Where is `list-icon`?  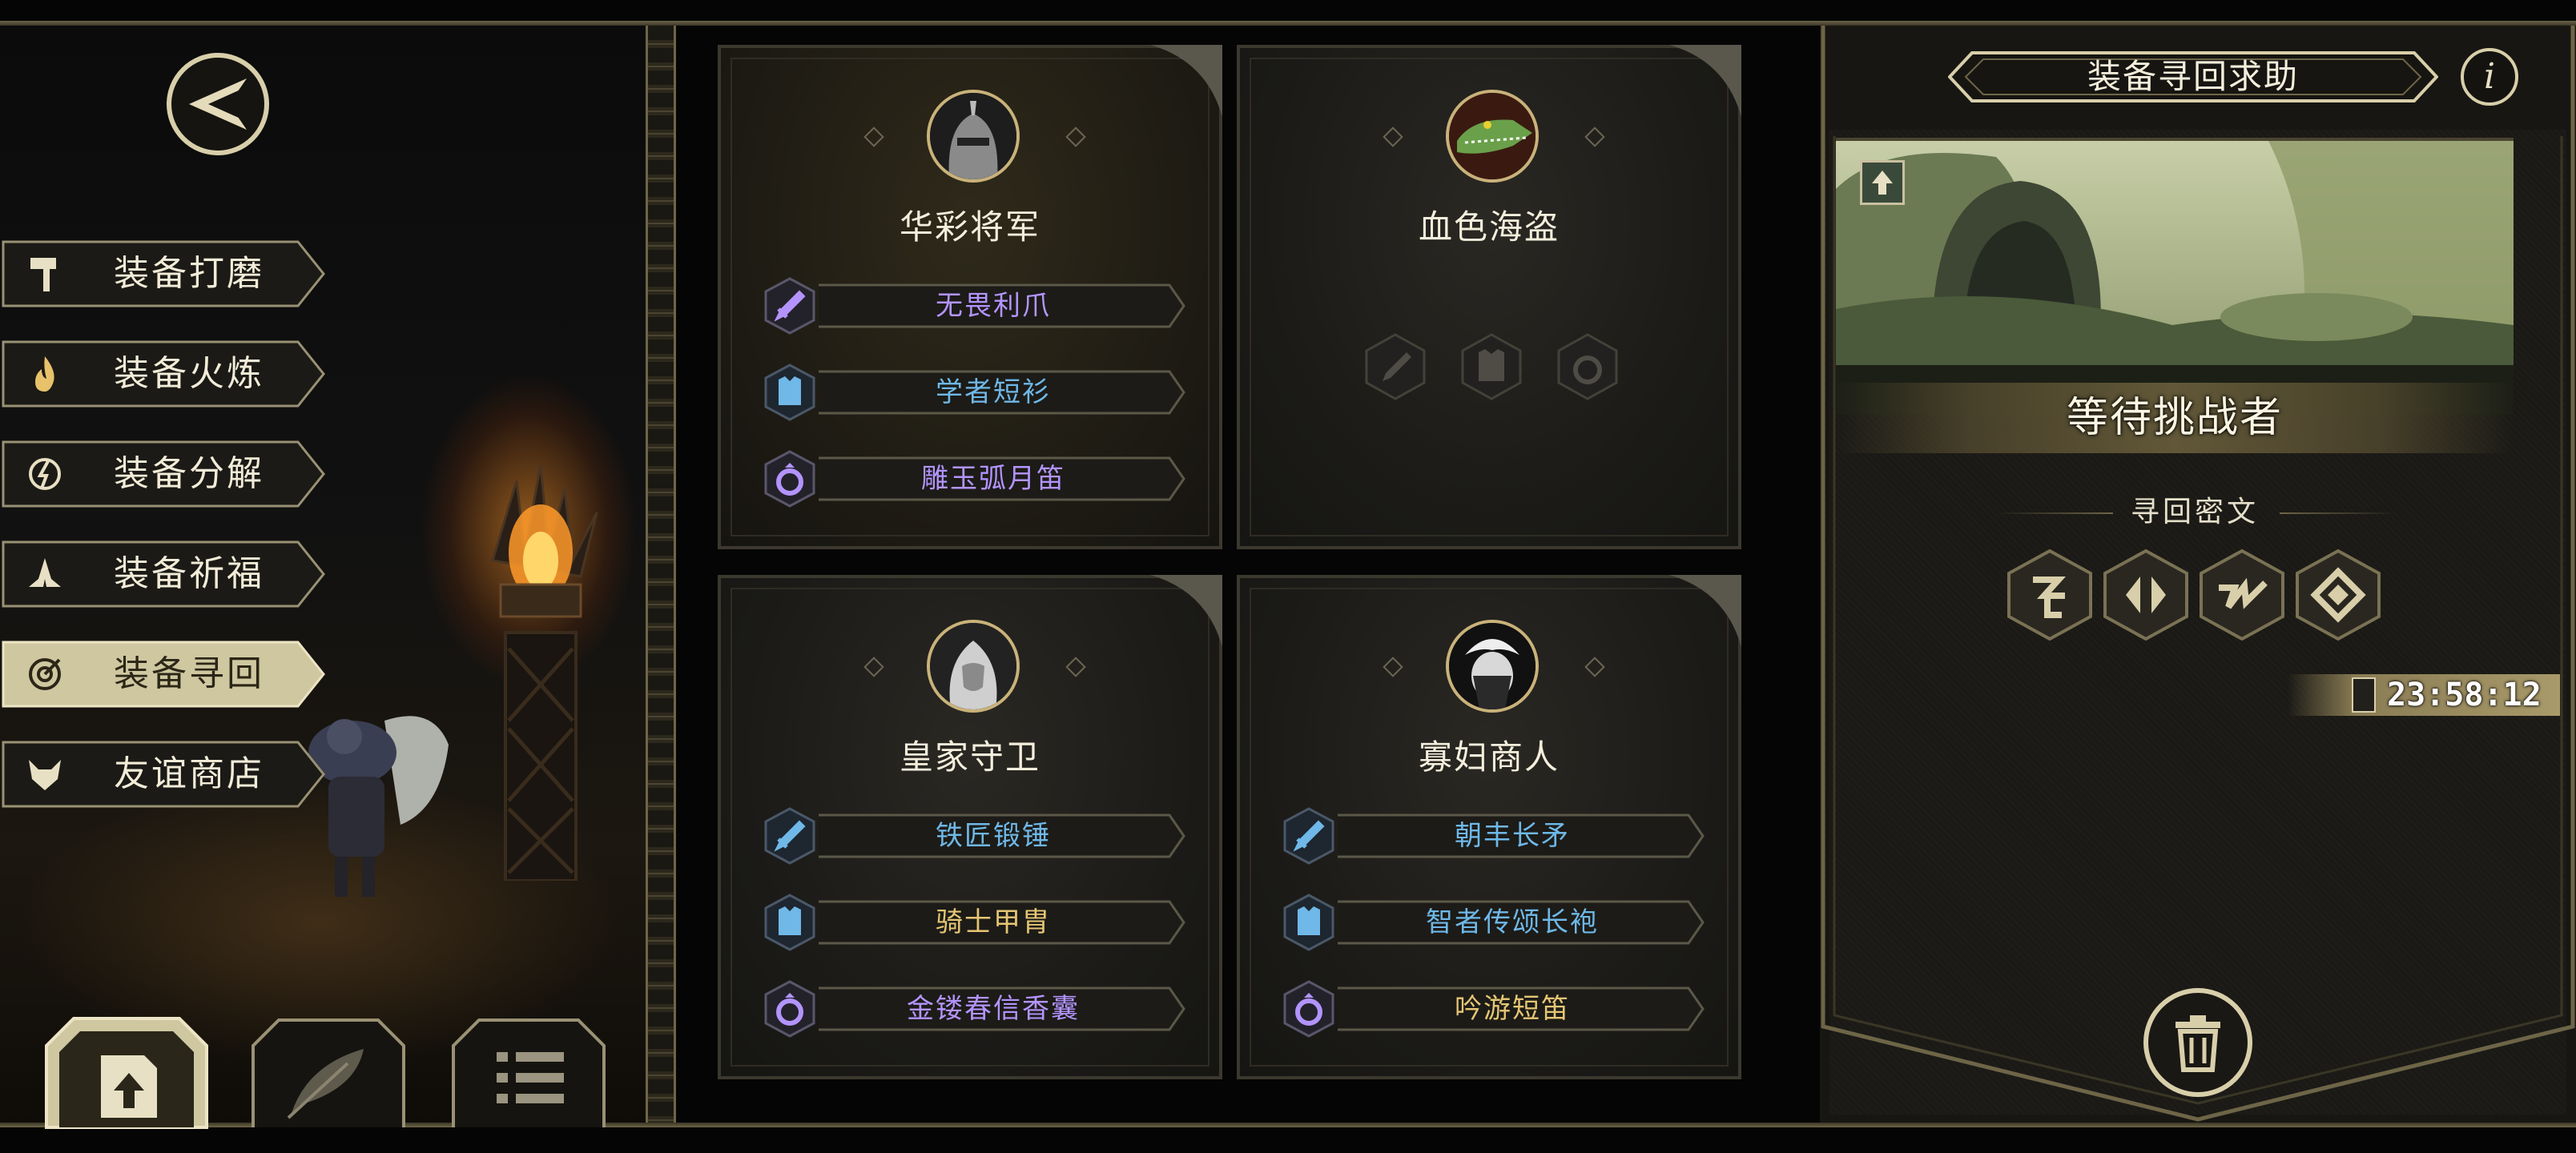
list-icon is located at coordinates (531, 1077).